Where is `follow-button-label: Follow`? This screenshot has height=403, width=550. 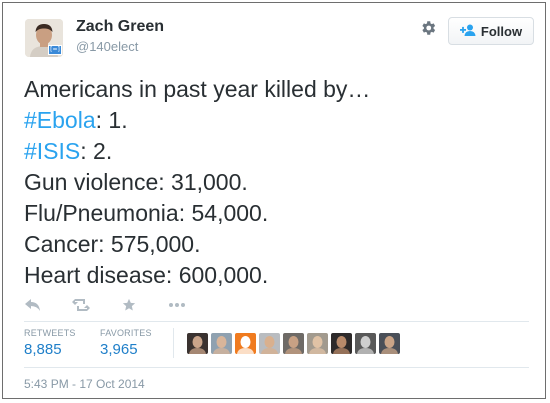
follow-button-label: Follow is located at coordinates (501, 31).